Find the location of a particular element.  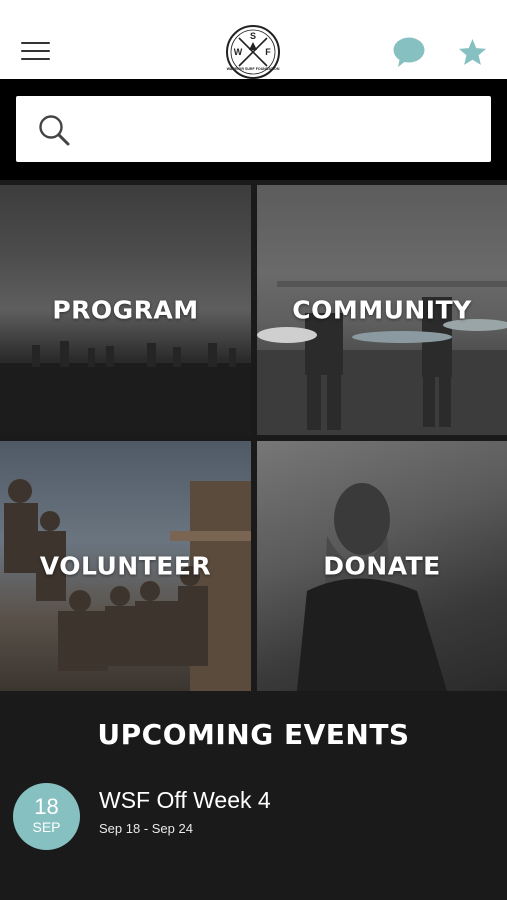

svg-text: S is located at coordinates (253, 36).